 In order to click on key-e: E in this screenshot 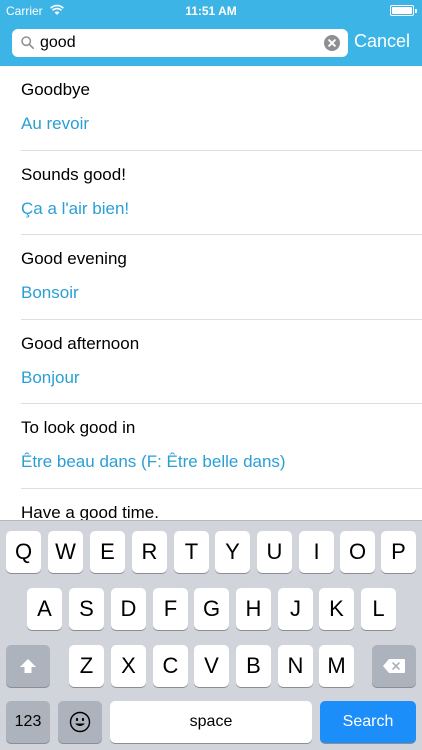, I will do `click(107, 552)`.